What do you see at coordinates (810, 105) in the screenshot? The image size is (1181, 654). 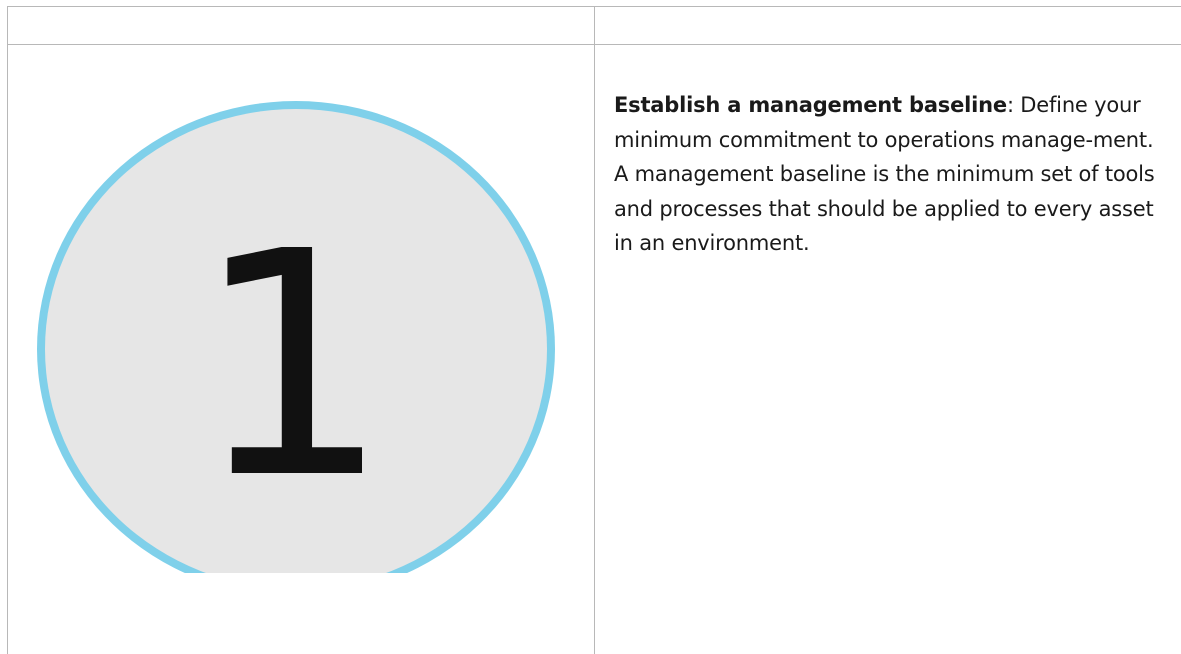 I see `step-title: Establish a management baseline` at bounding box center [810, 105].